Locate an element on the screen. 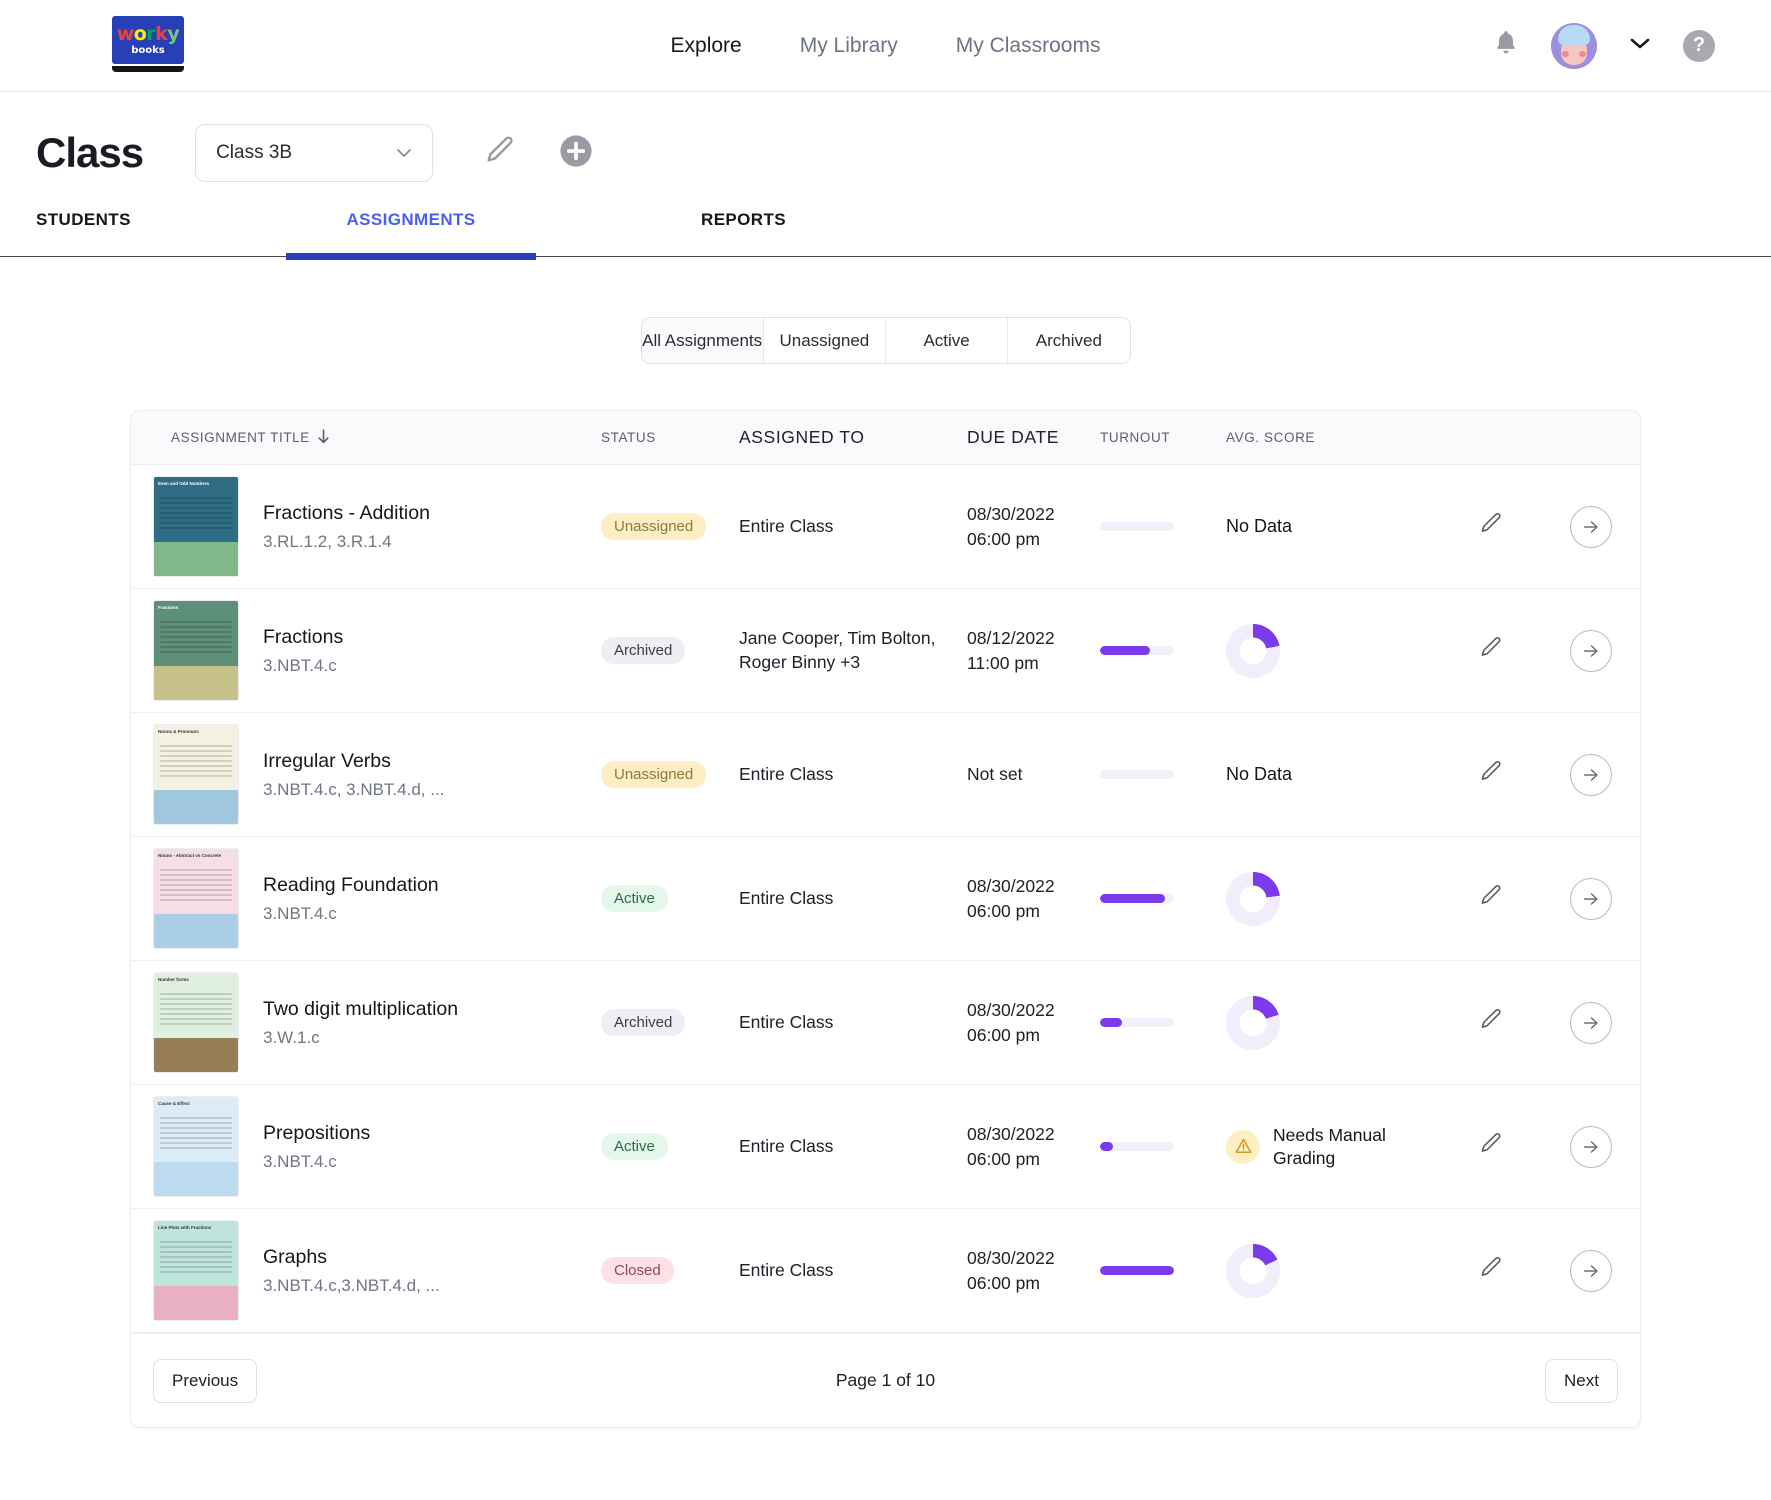  class-tabs: STUDENTS ASSIGNMENTS REPORTS is located at coordinates (885, 235).